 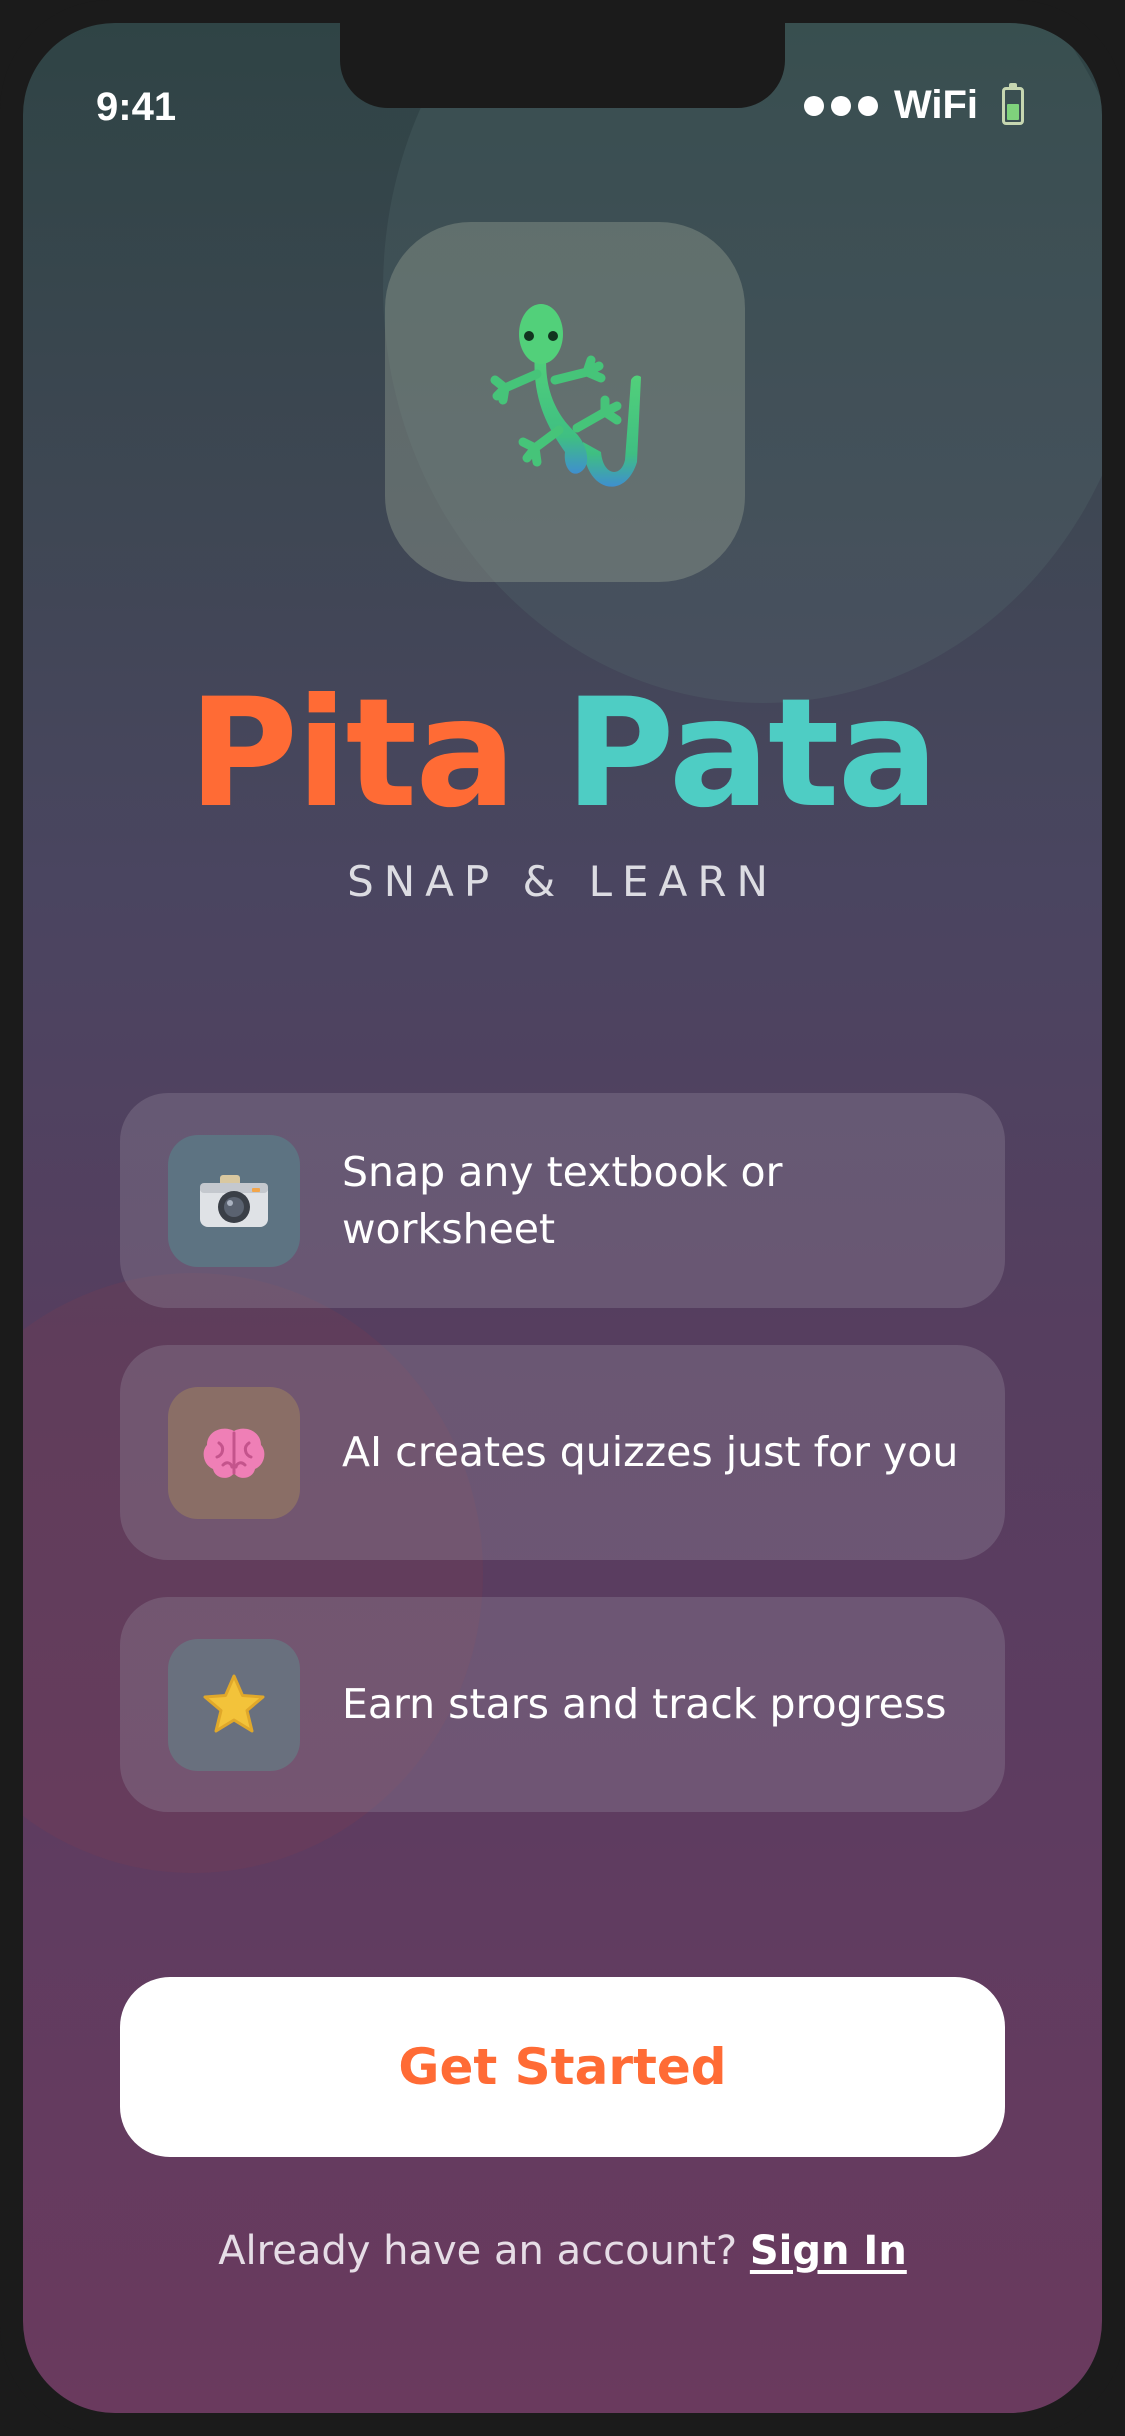 I want to click on feature-card-snap: Snap any textbook or worksheet, so click(x=562, y=1200).